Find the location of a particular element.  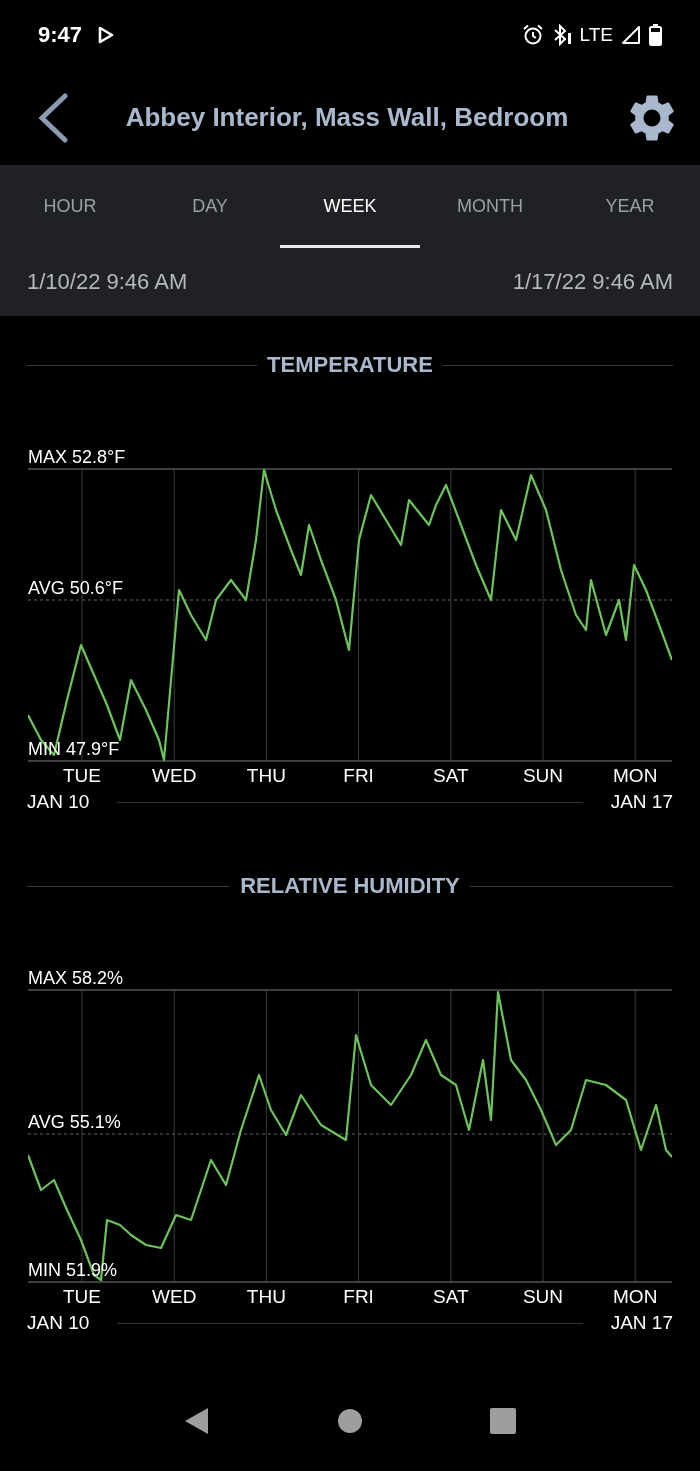

back-nav-icon is located at coordinates (196, 1421).